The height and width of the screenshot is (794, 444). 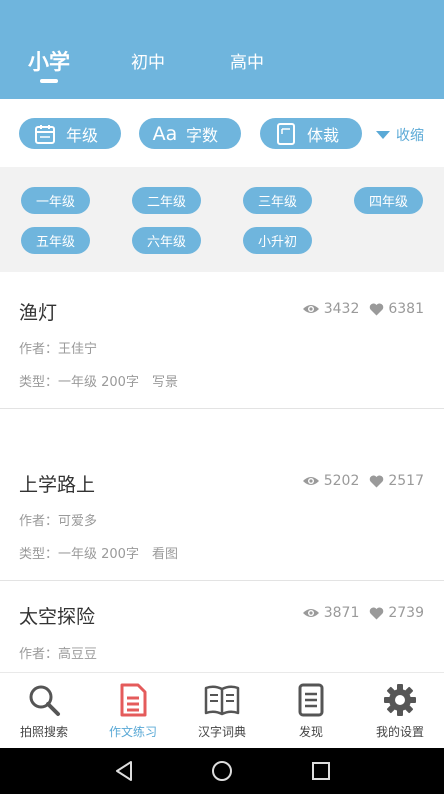 I want to click on bottom-nav: 拍照搜索 作文练习 汉字词典 发现 我的设置, so click(x=222, y=710).